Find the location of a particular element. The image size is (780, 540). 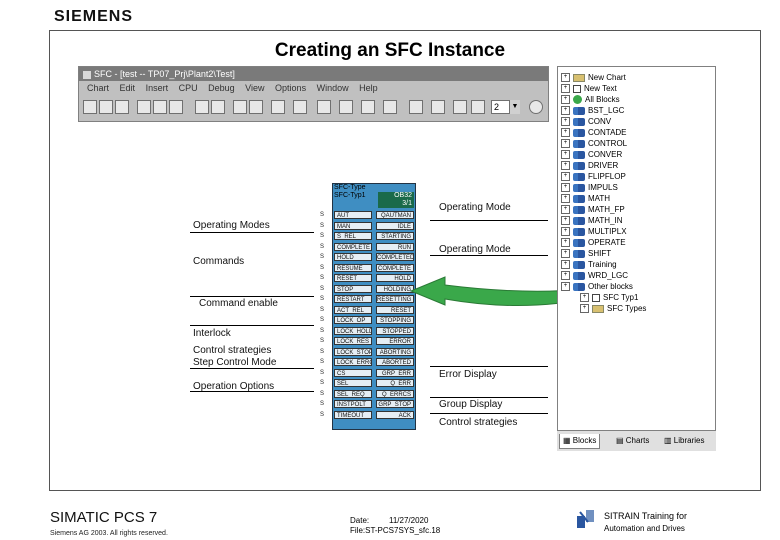

block-output-pin: ACK is located at coordinates (395, 414).